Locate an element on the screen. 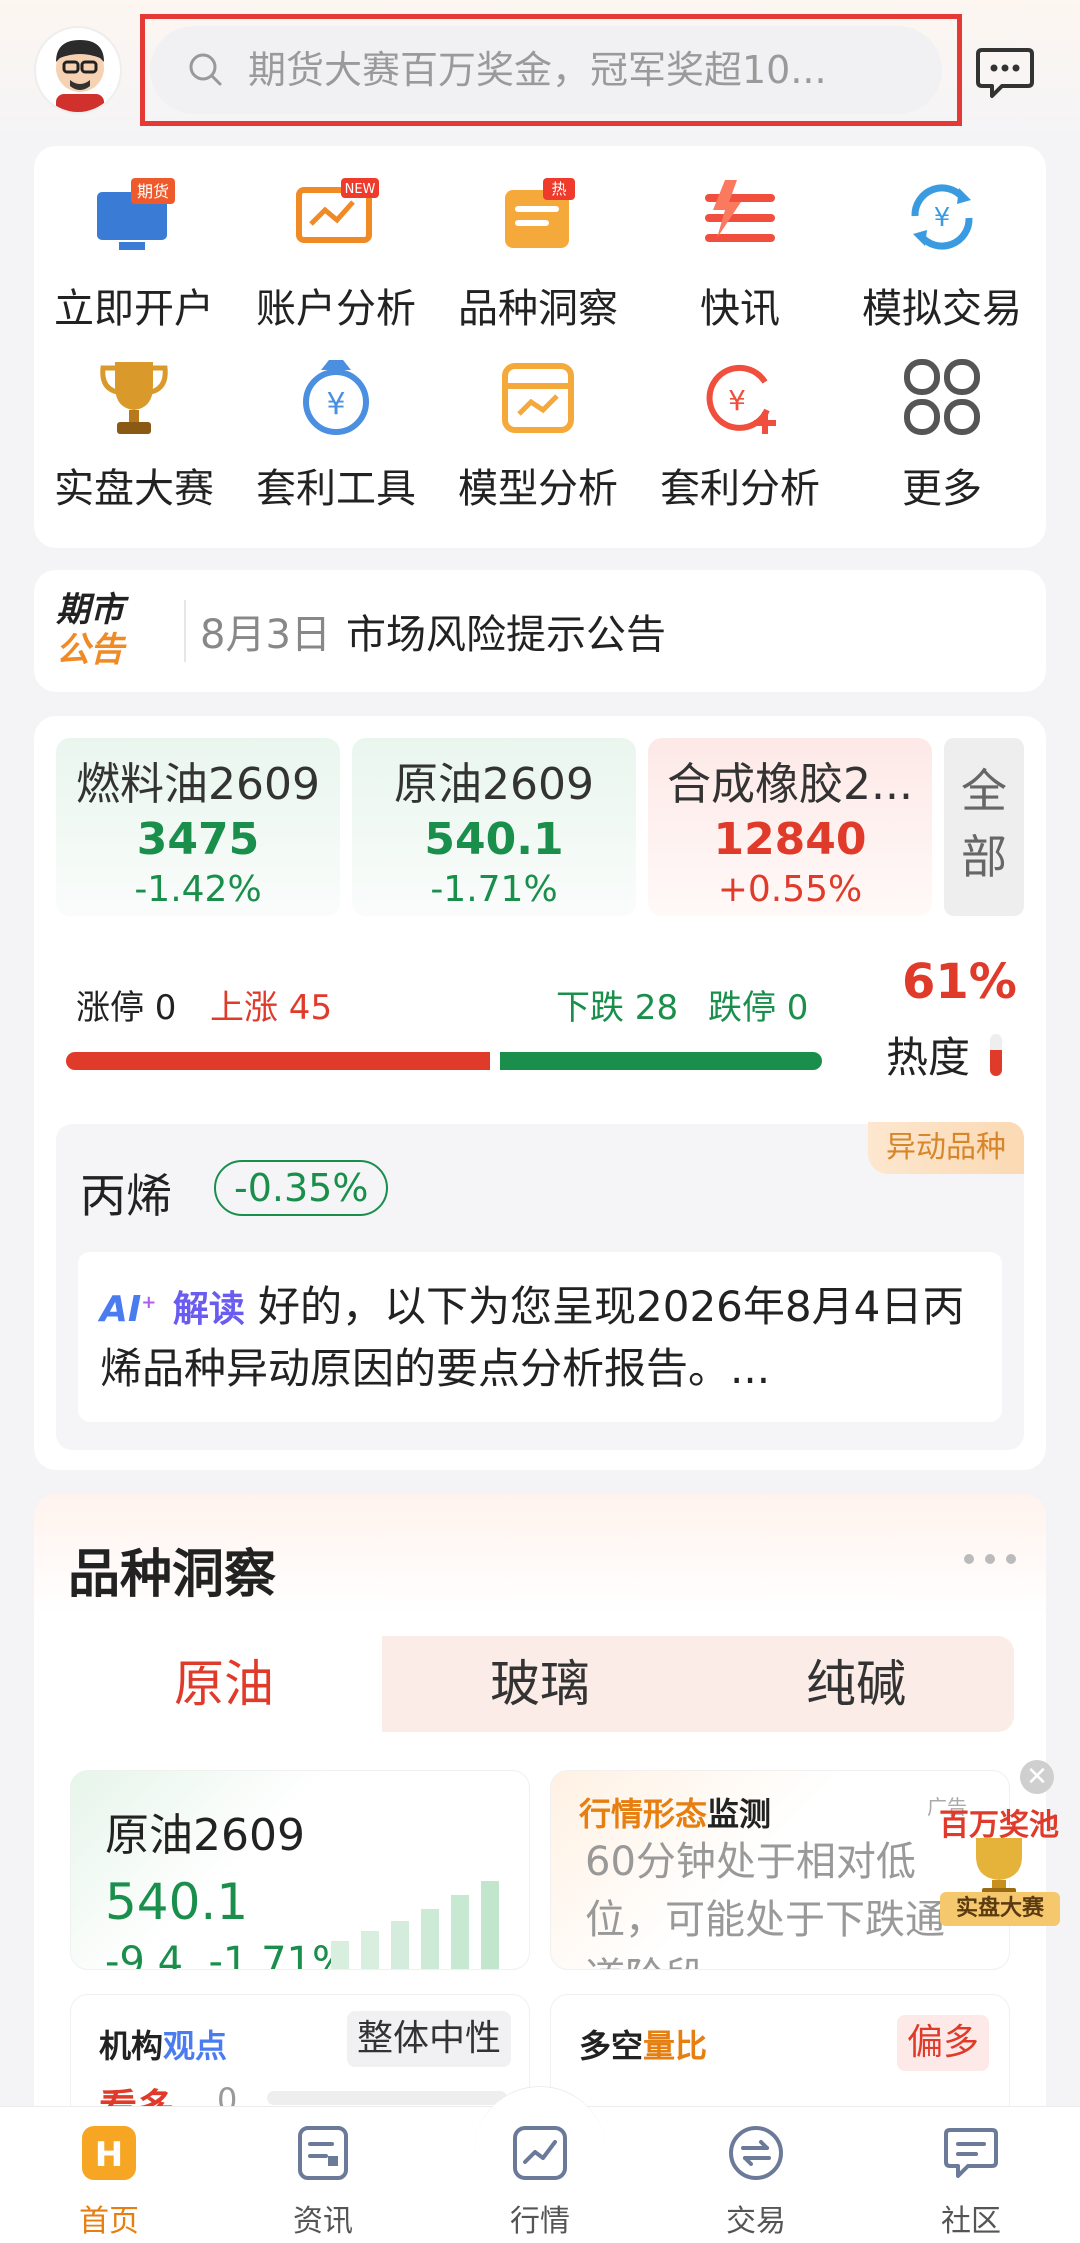 The image size is (1080, 2243). model-analysis-icon is located at coordinates (538, 398).